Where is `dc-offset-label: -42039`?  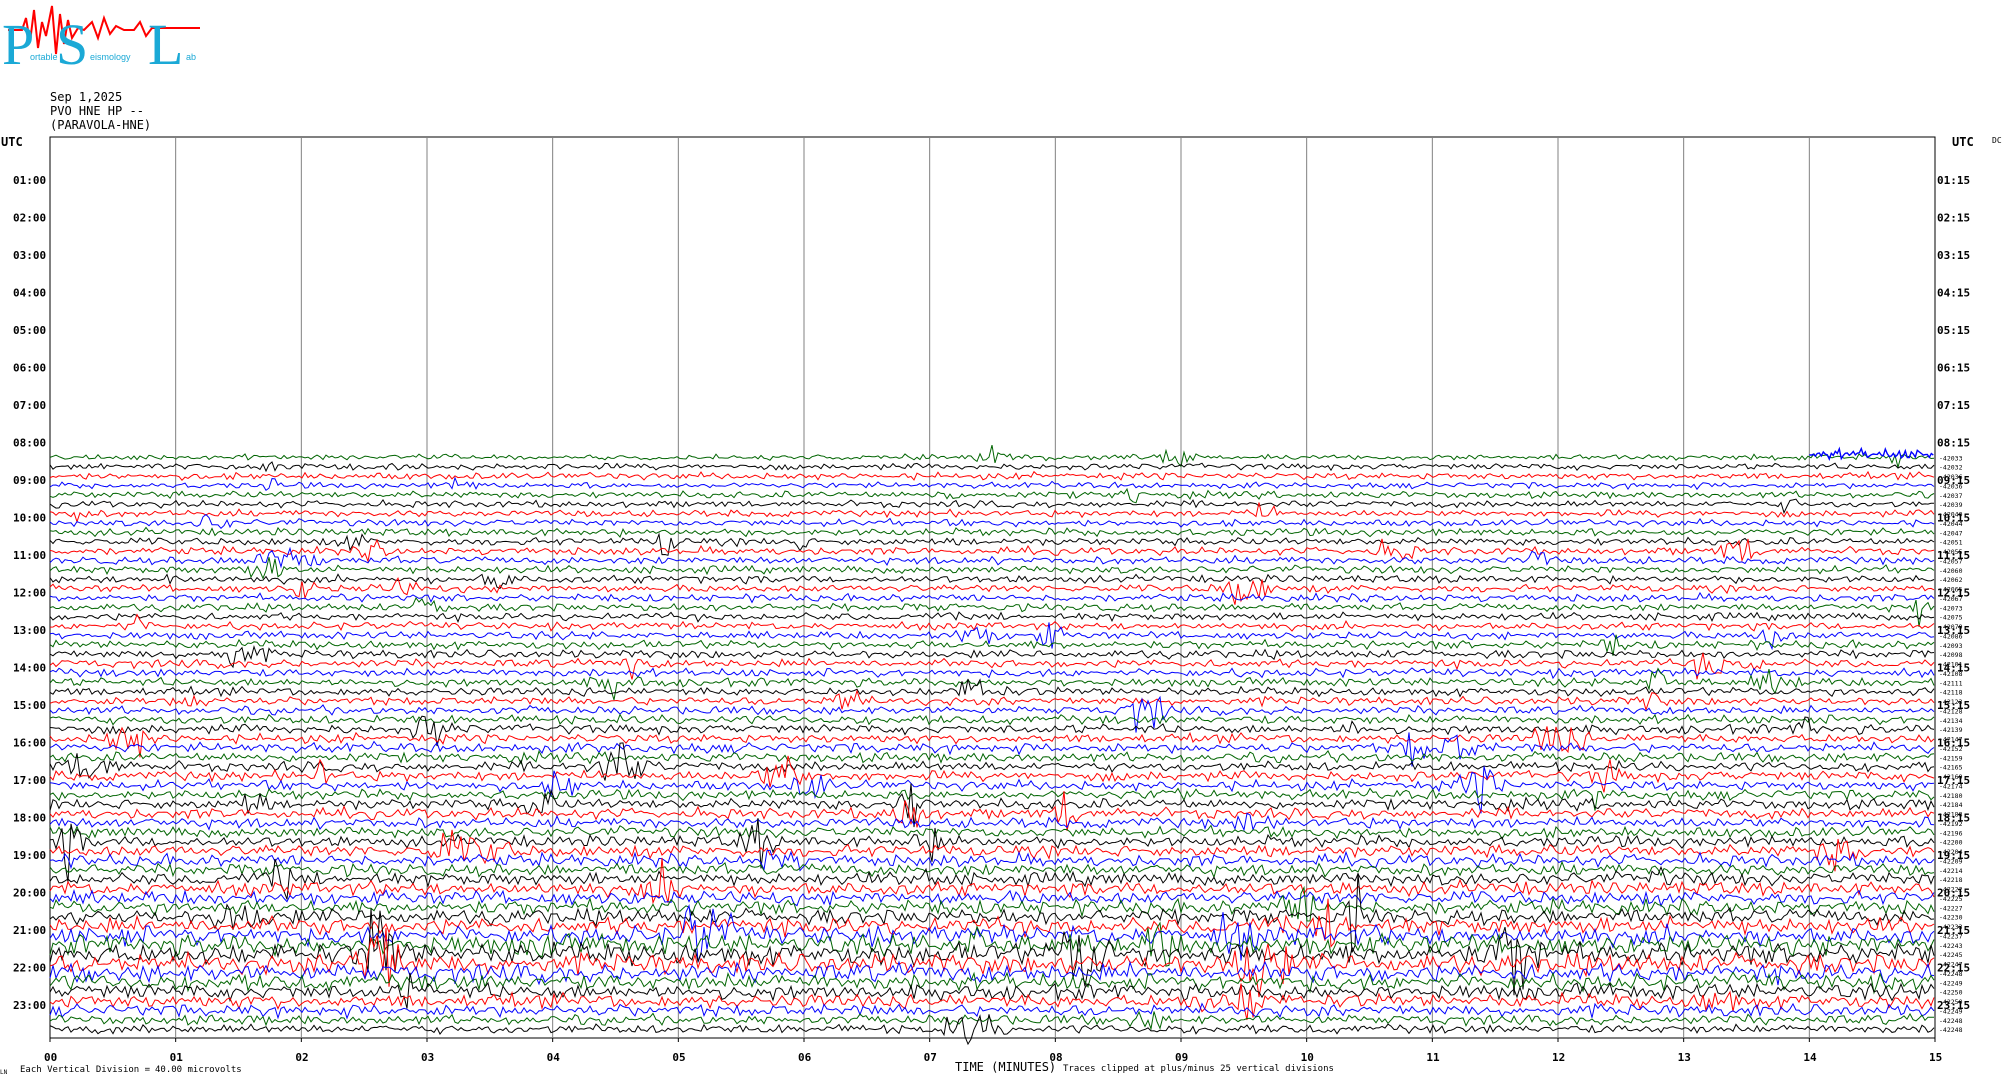
dc-offset-label: -42039 is located at coordinates (1951, 505).